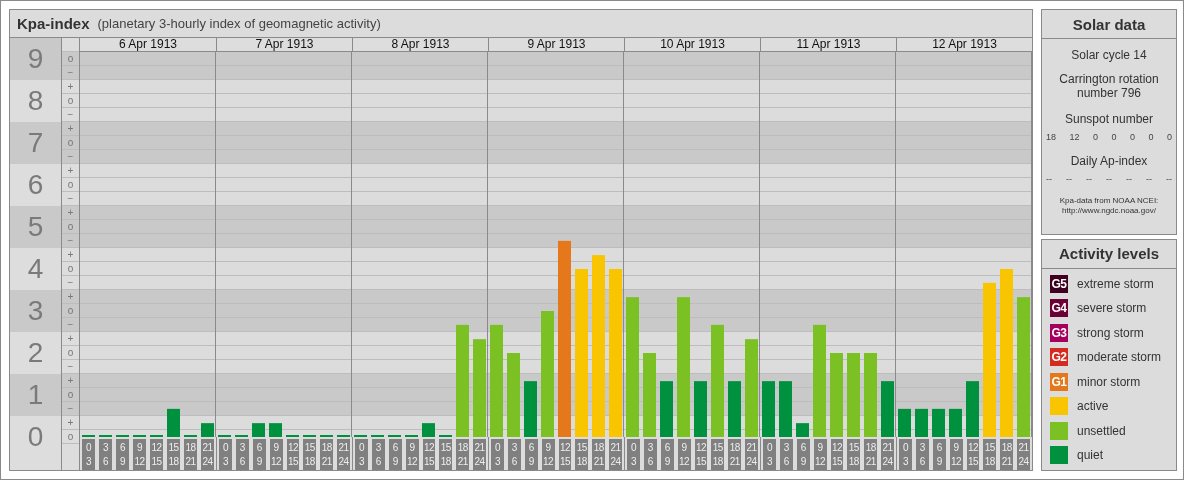 This screenshot has width=1184, height=480. I want to click on date-label: 10 Apr 1913, so click(692, 44).